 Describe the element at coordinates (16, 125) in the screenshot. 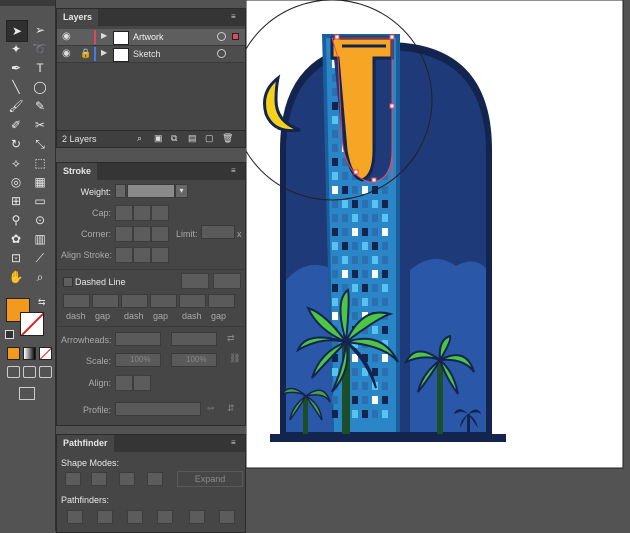

I see `blob-brush-tool: ✐` at that location.